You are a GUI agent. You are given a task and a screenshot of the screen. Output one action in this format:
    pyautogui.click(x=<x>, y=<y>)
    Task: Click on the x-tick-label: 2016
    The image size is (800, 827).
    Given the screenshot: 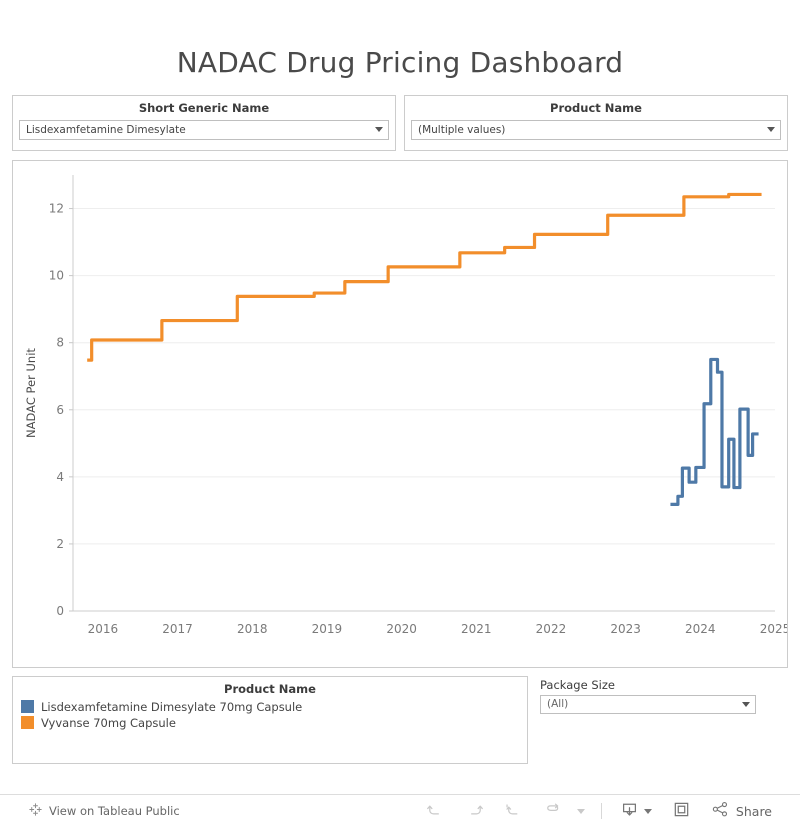 What is the action you would take?
    pyautogui.click(x=103, y=629)
    